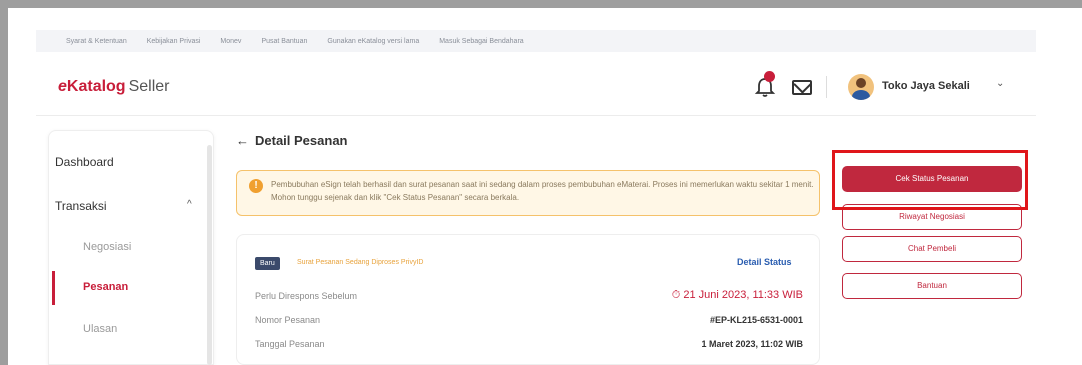 This screenshot has width=1082, height=365. What do you see at coordinates (930, 180) in the screenshot?
I see `highlight-box` at bounding box center [930, 180].